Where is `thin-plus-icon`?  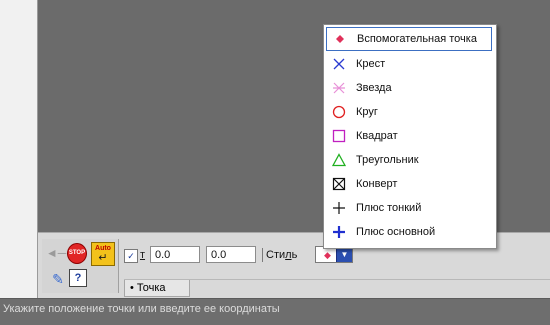 thin-plus-icon is located at coordinates (339, 208).